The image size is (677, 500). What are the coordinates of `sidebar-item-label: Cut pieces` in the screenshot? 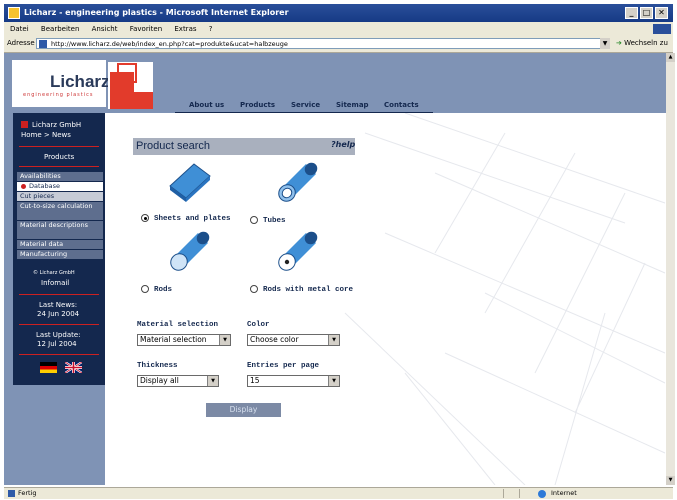 It's located at (37, 196).